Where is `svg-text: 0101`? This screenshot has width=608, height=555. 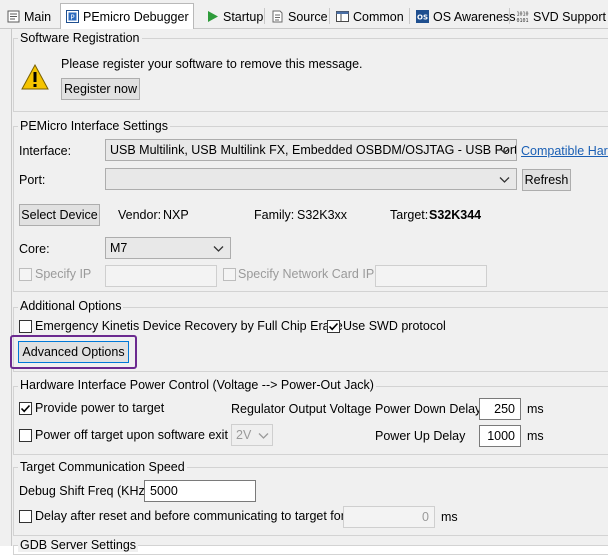
svg-text: 0101 is located at coordinates (522, 20).